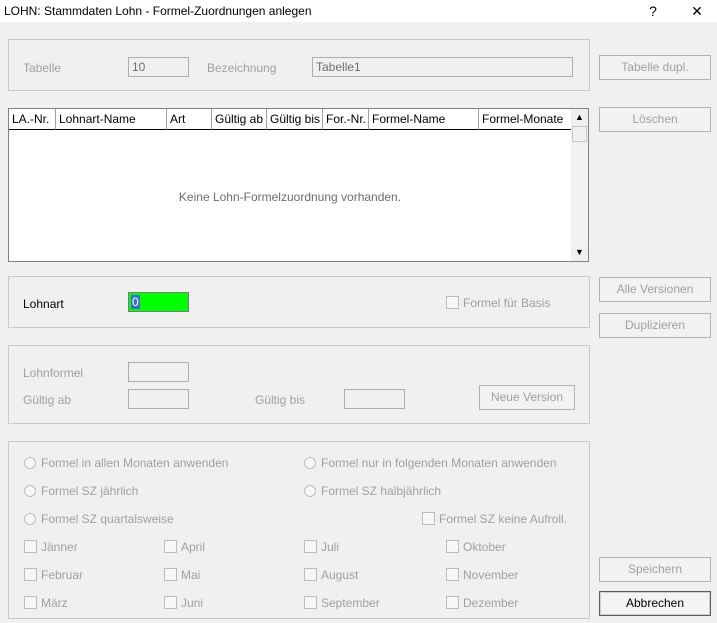  Describe the element at coordinates (491, 575) in the screenshot. I see `month-label-november: November` at that location.